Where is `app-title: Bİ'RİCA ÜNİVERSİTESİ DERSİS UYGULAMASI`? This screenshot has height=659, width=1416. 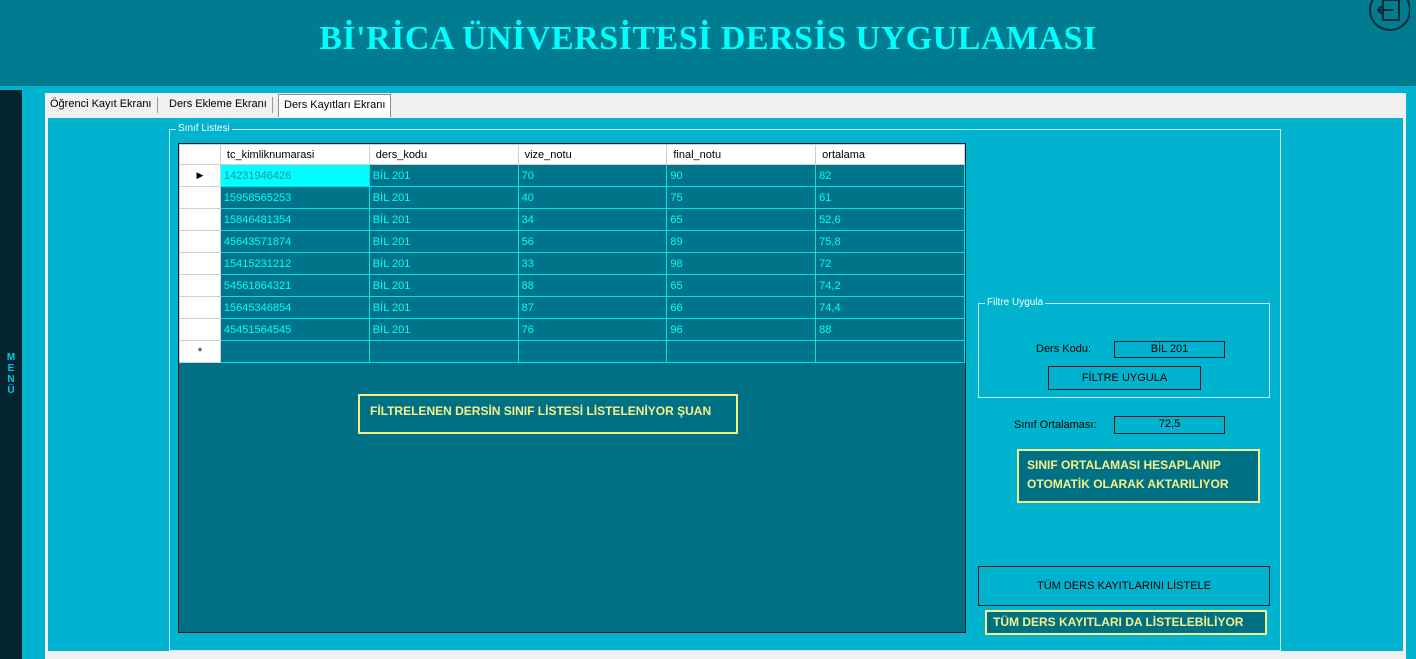
app-title: Bİ'RİCA ÜNİVERSİTESİ DERSİS UYGULAMASI is located at coordinates (708, 38).